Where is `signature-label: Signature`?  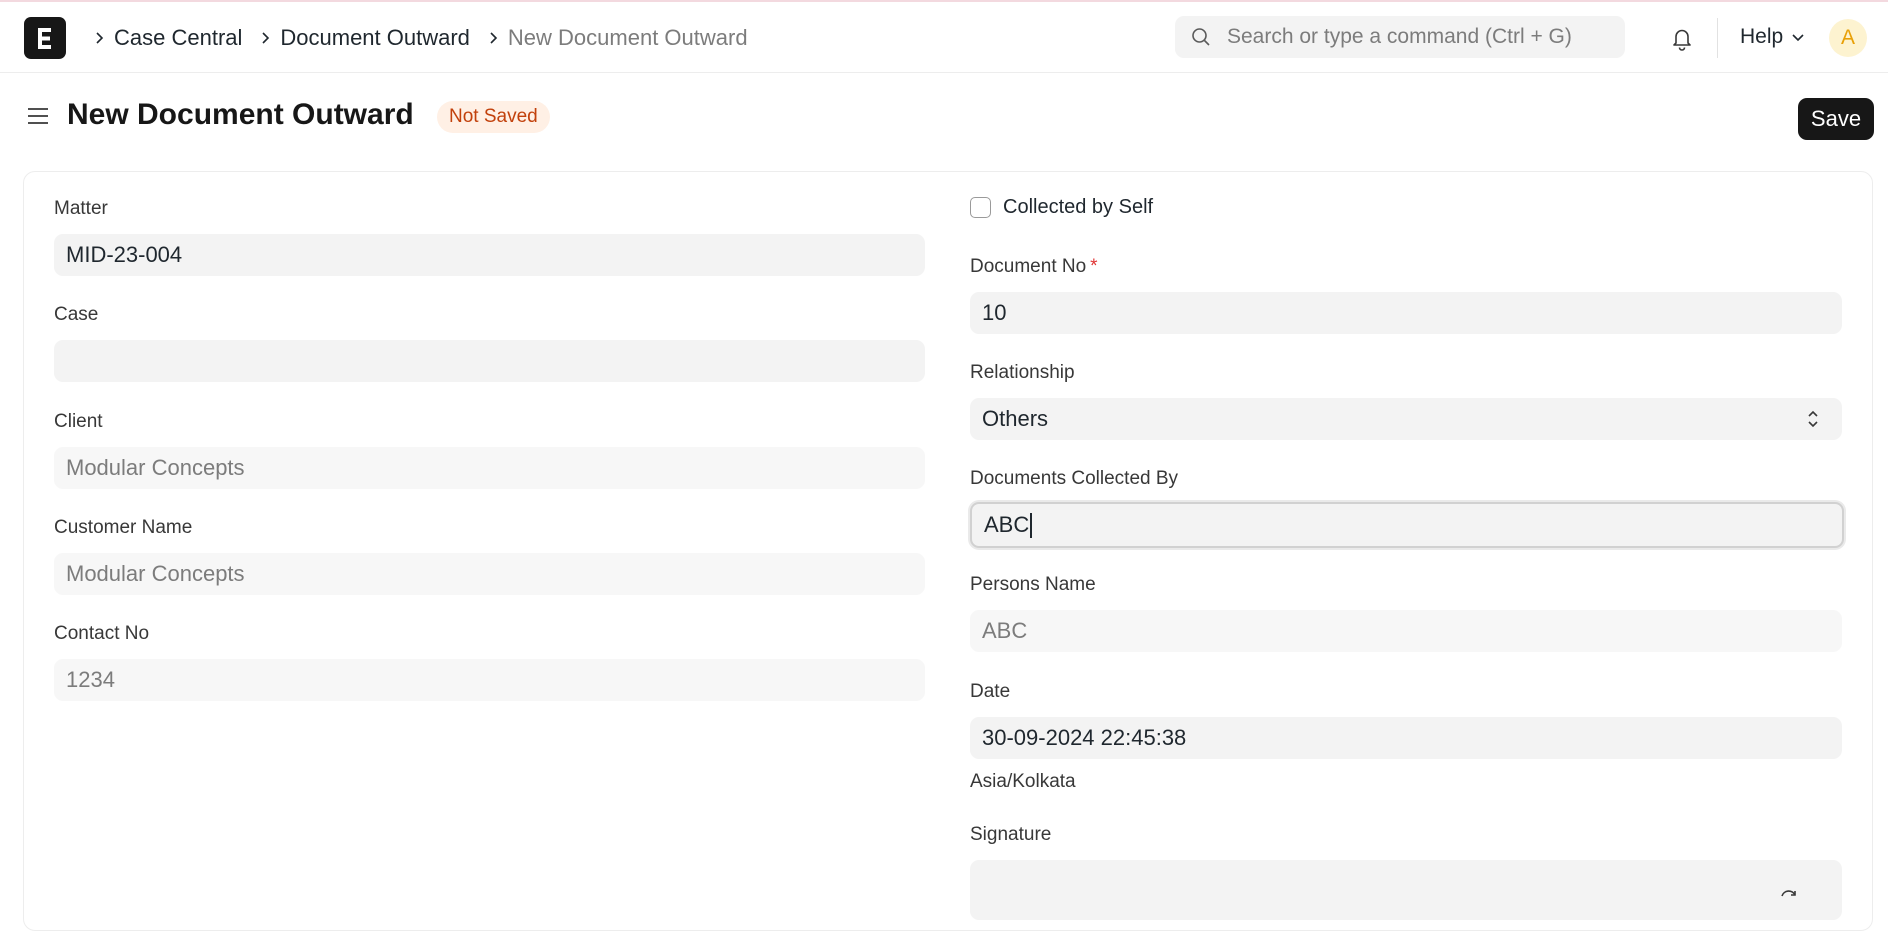
signature-label: Signature is located at coordinates (1011, 834).